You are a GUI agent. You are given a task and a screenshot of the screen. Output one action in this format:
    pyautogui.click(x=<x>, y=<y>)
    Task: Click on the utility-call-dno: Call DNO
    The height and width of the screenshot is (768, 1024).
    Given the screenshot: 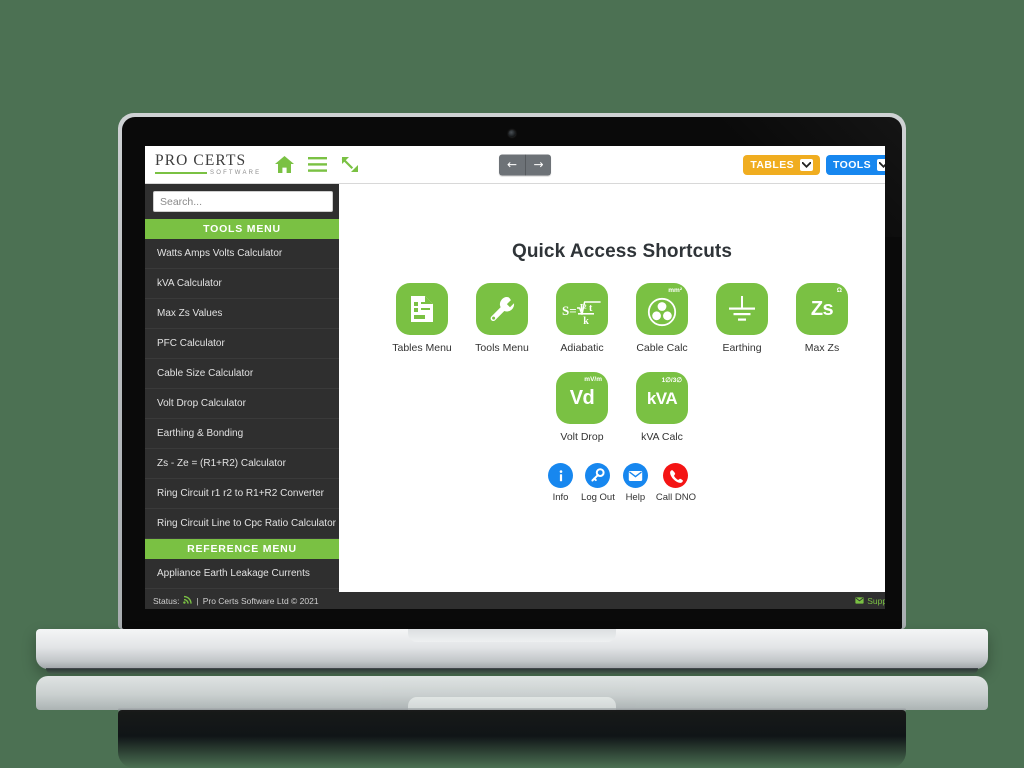 What is the action you would take?
    pyautogui.click(x=676, y=483)
    